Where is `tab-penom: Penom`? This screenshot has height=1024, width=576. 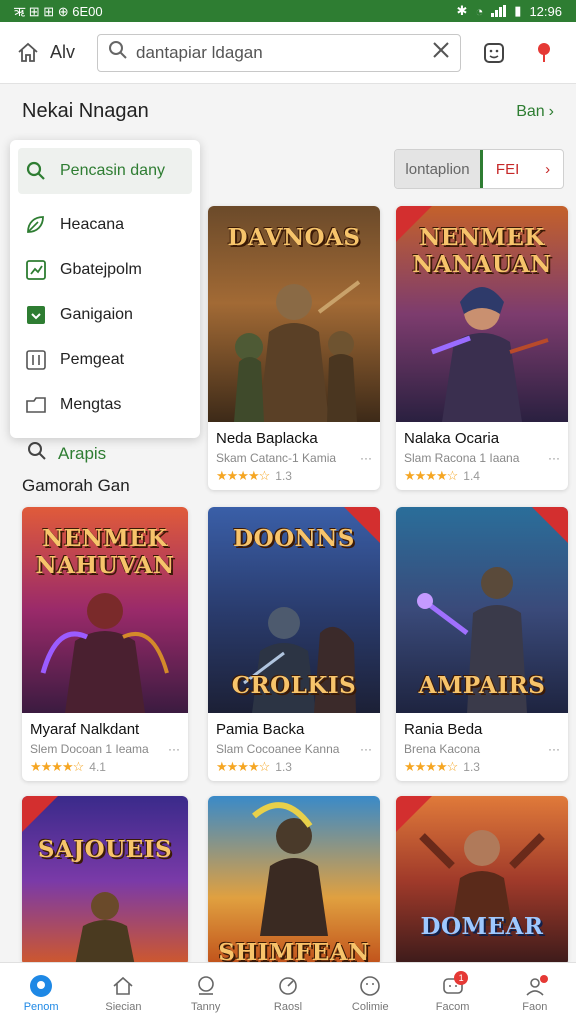
tab-penom: Penom is located at coordinates (41, 993).